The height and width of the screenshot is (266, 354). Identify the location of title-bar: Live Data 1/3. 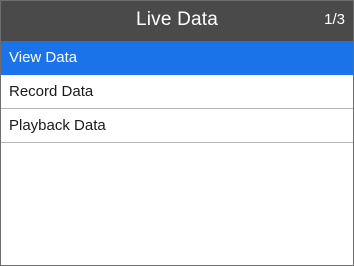
(177, 21).